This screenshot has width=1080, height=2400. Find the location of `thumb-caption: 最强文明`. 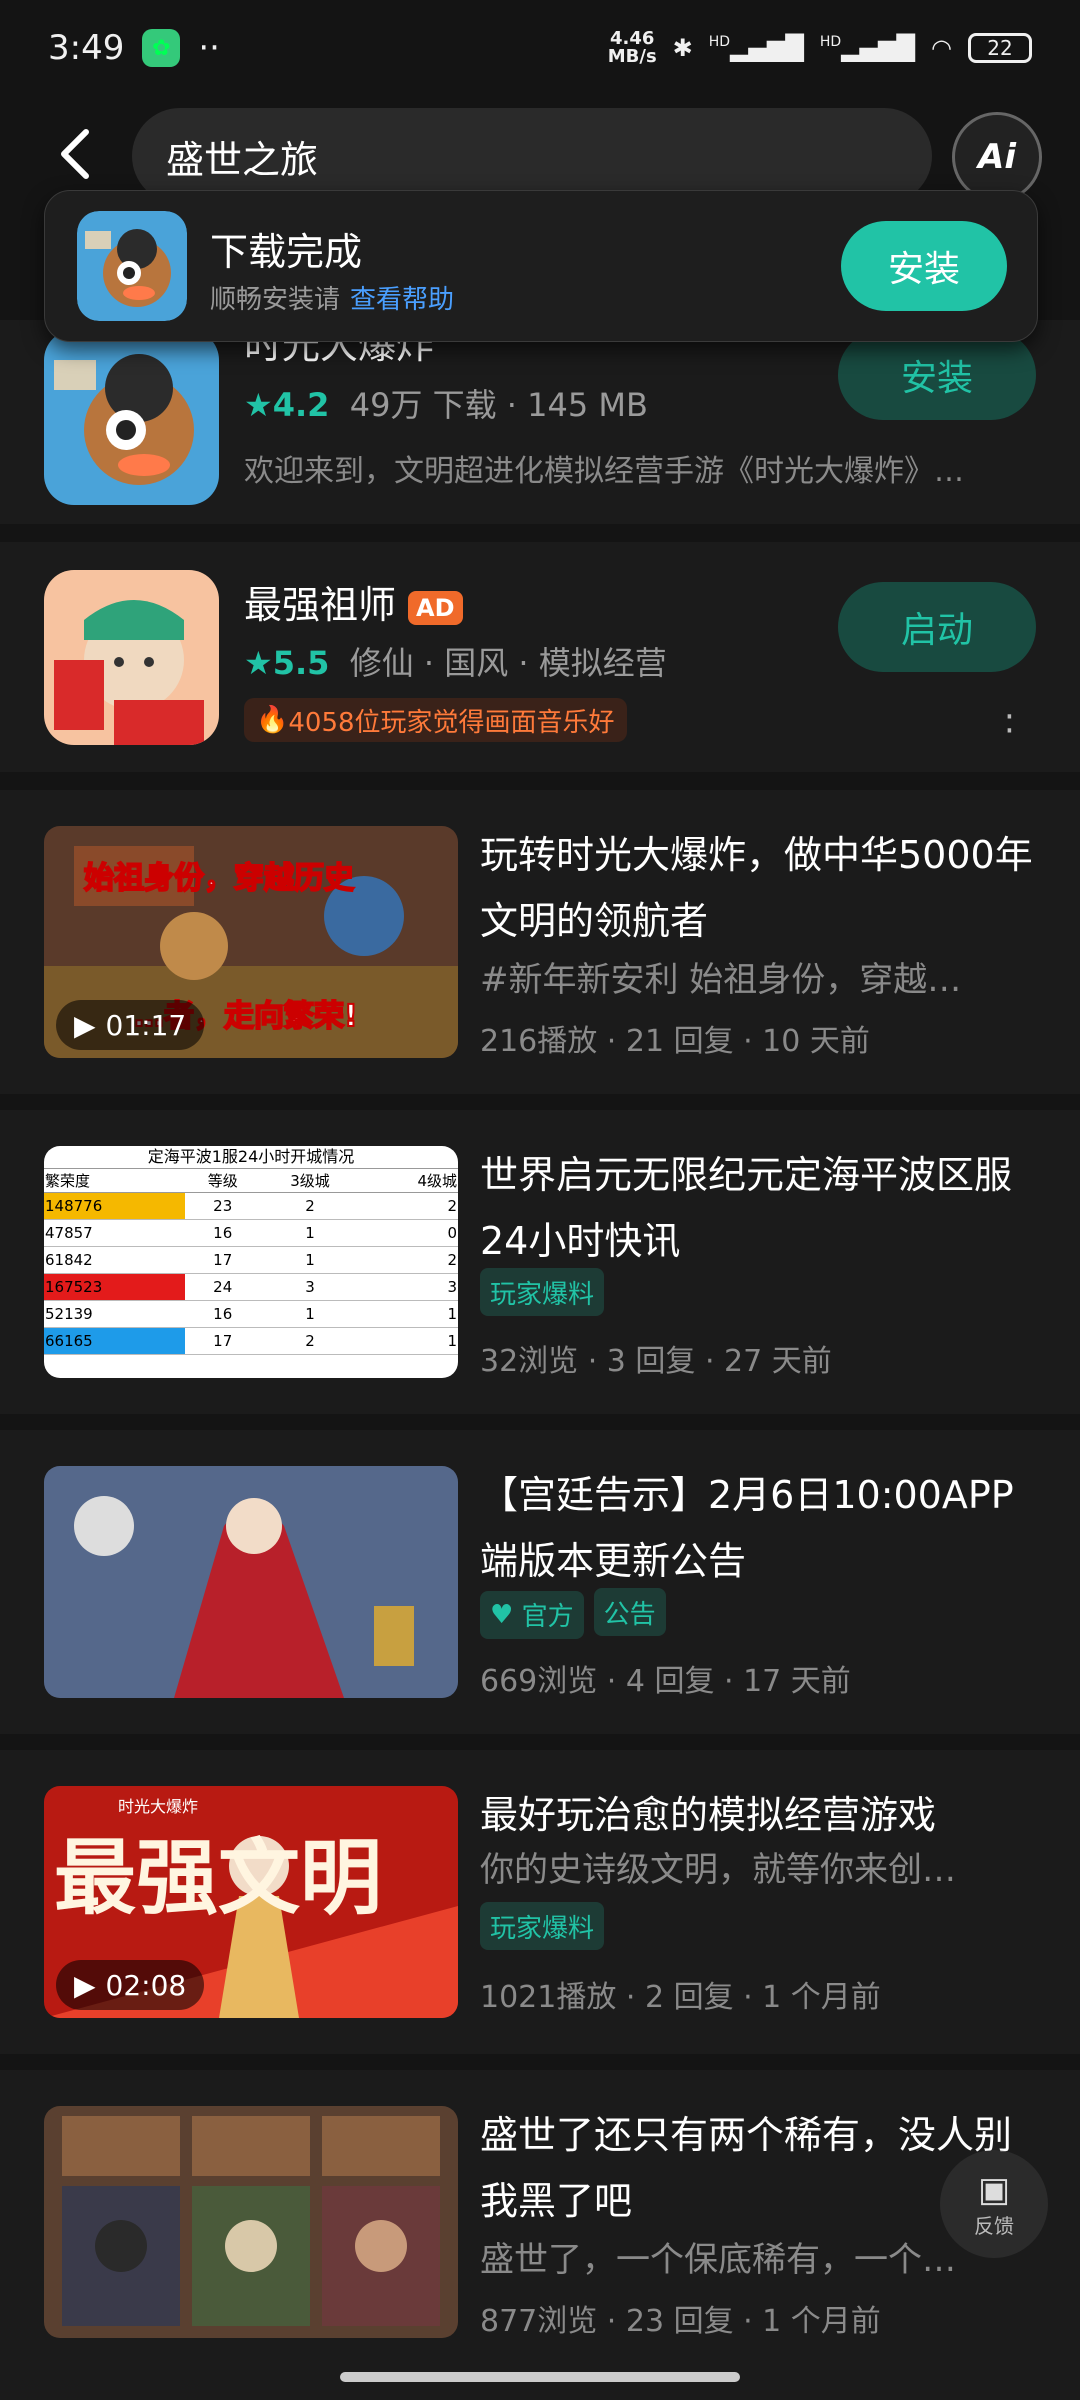

thumb-caption: 最强文明 is located at coordinates (218, 1878).